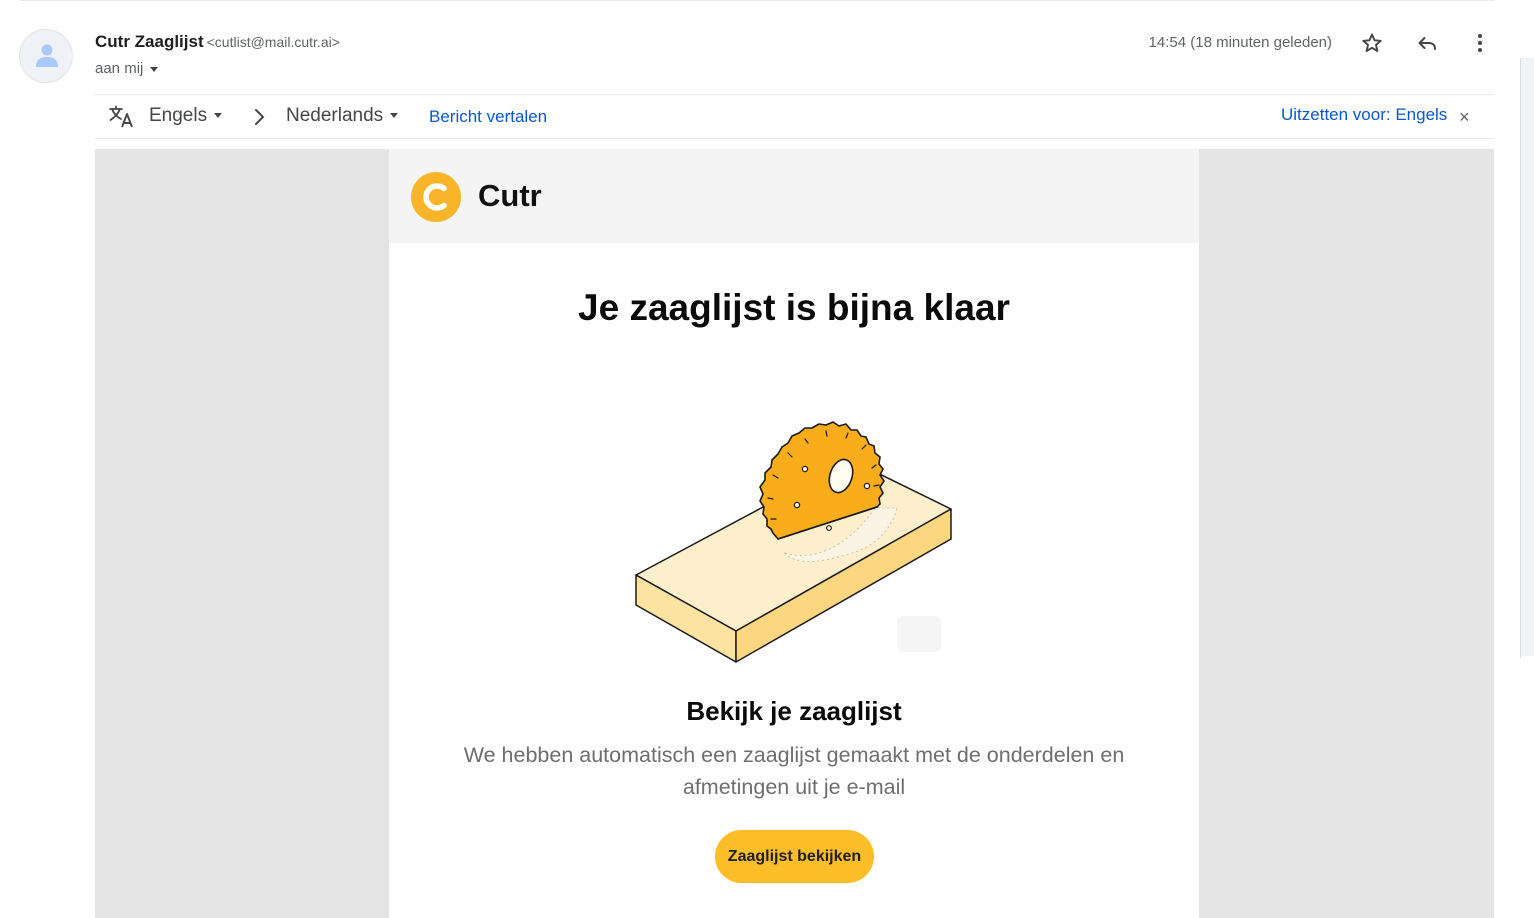  Describe the element at coordinates (1372, 43) in the screenshot. I see `star-icon` at that location.